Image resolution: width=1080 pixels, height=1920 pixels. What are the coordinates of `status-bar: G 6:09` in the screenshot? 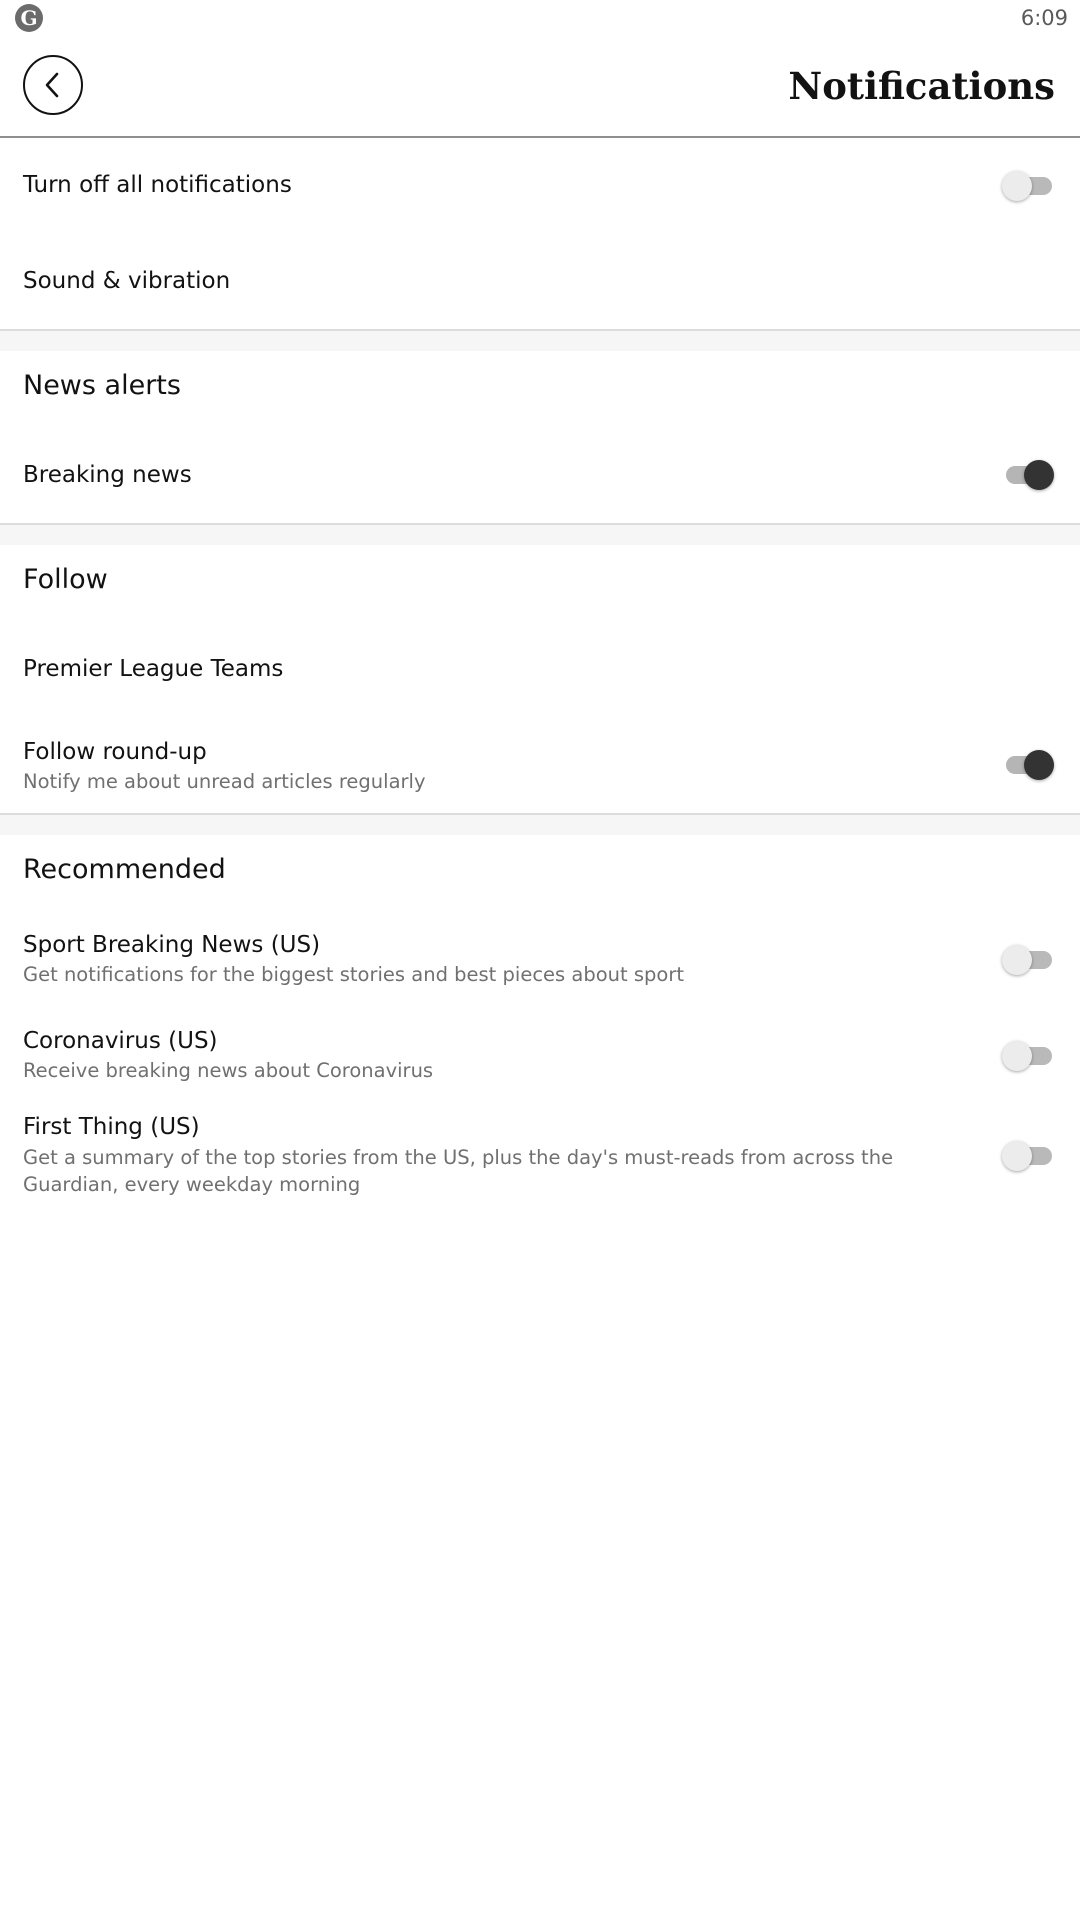 It's located at (540, 19).